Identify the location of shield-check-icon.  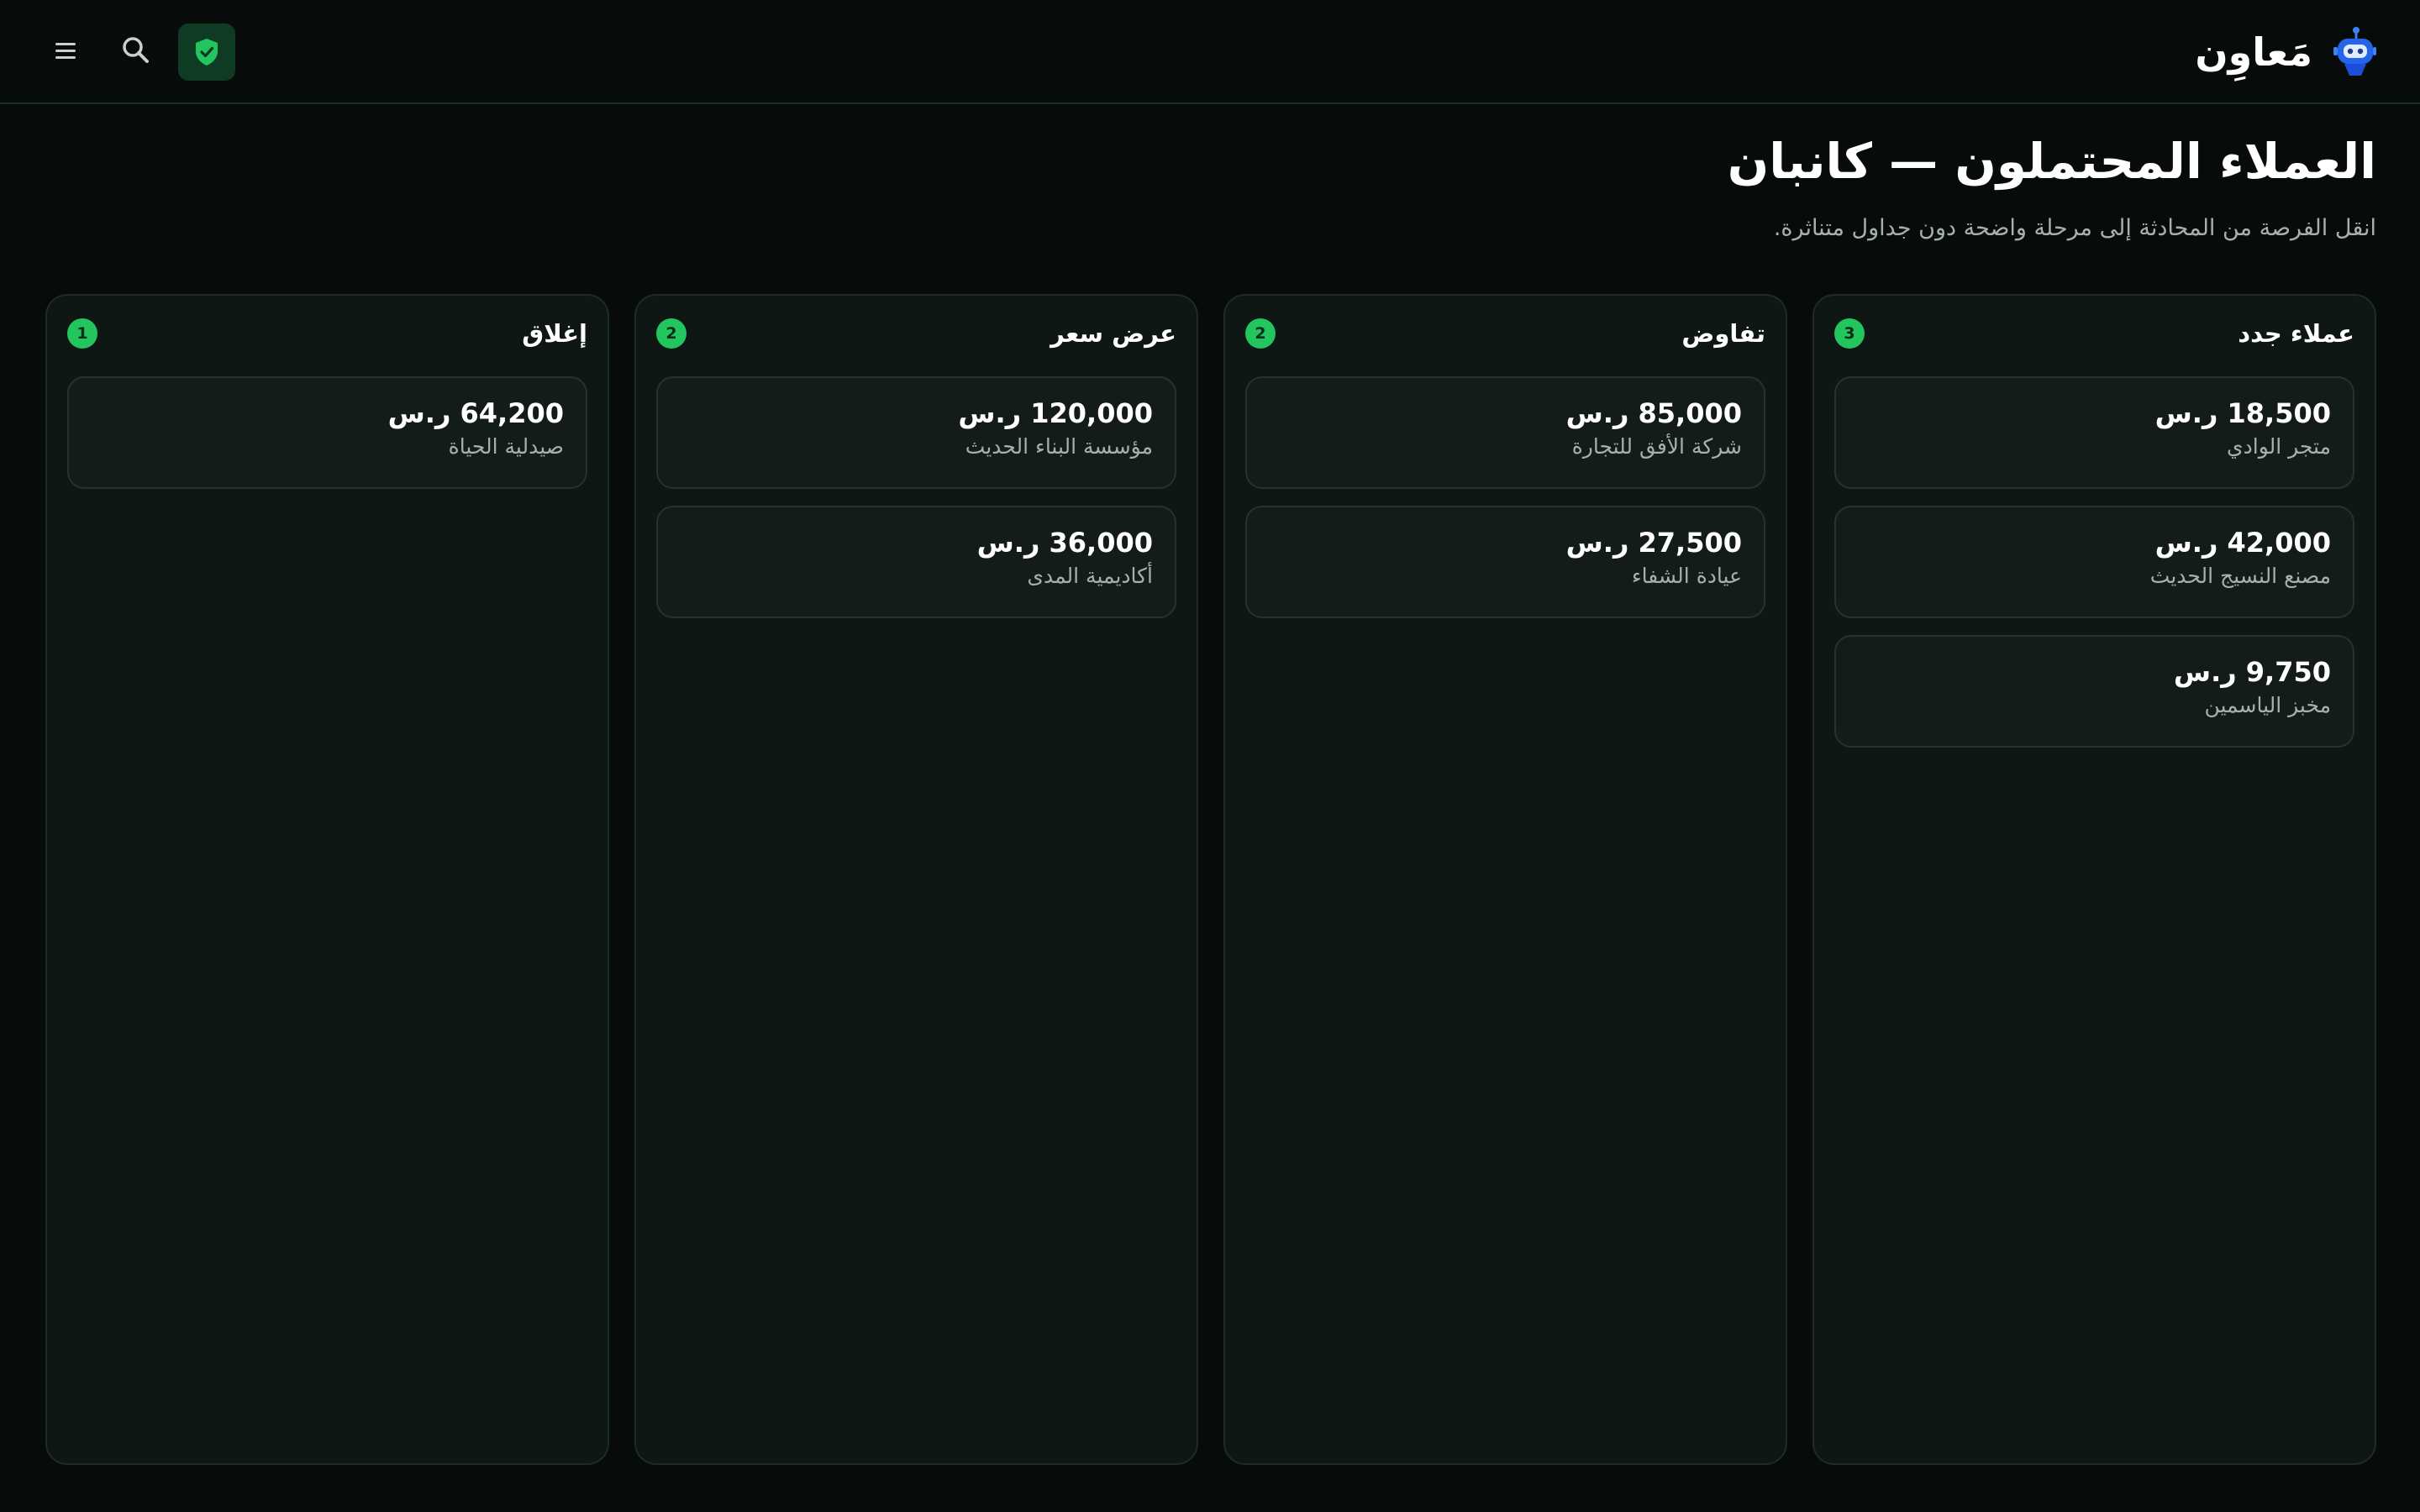
(207, 52).